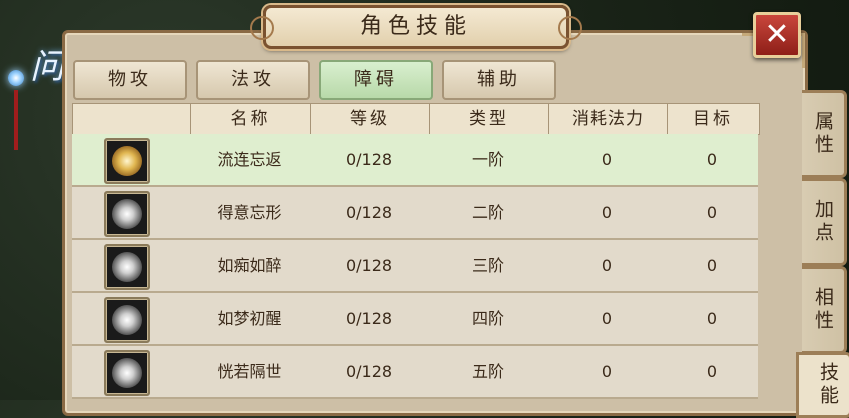 The image size is (849, 418). Describe the element at coordinates (370, 119) in the screenshot. I see `header-level: 等级` at that location.